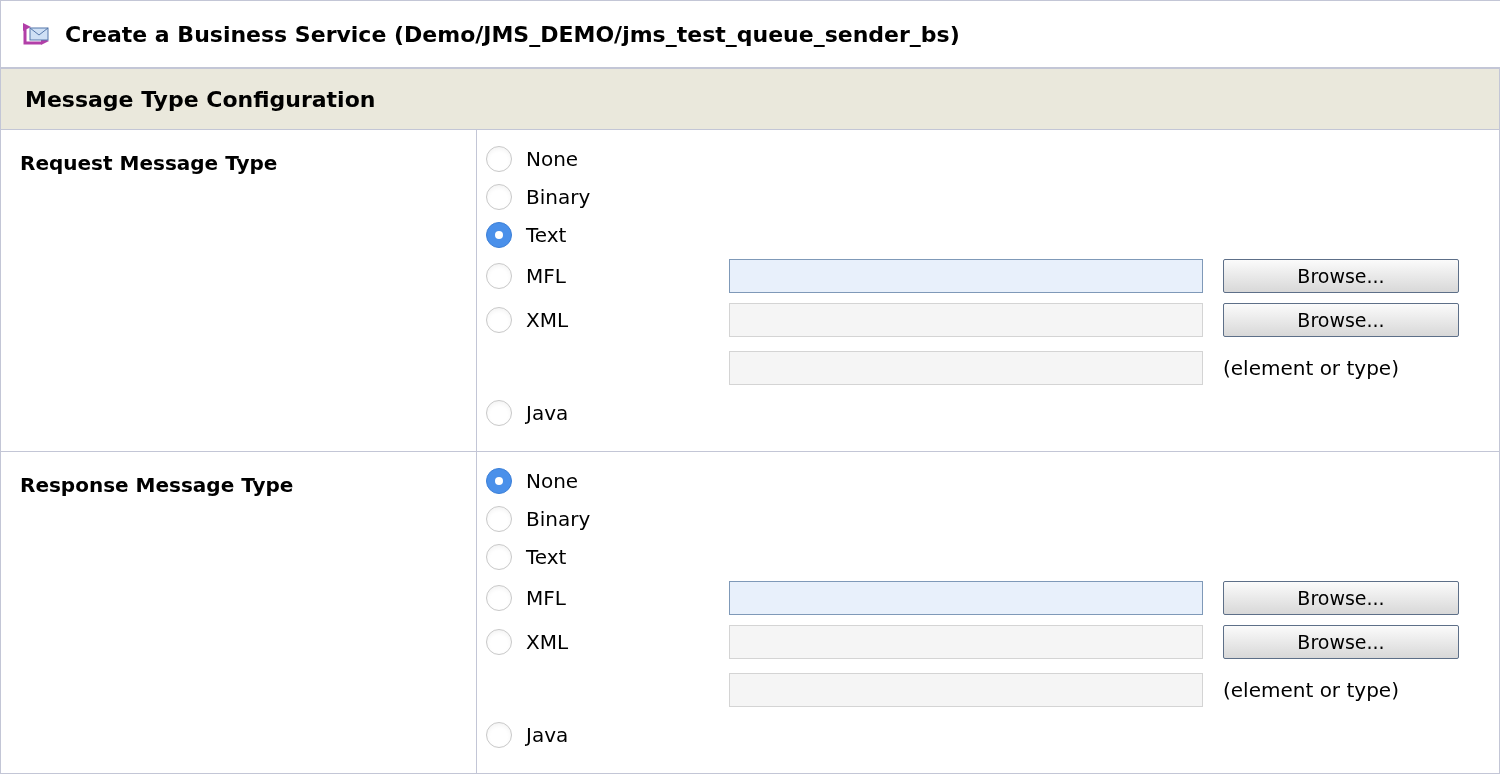  Describe the element at coordinates (200, 99) in the screenshot. I see `section-header: Message Type Configuration` at that location.